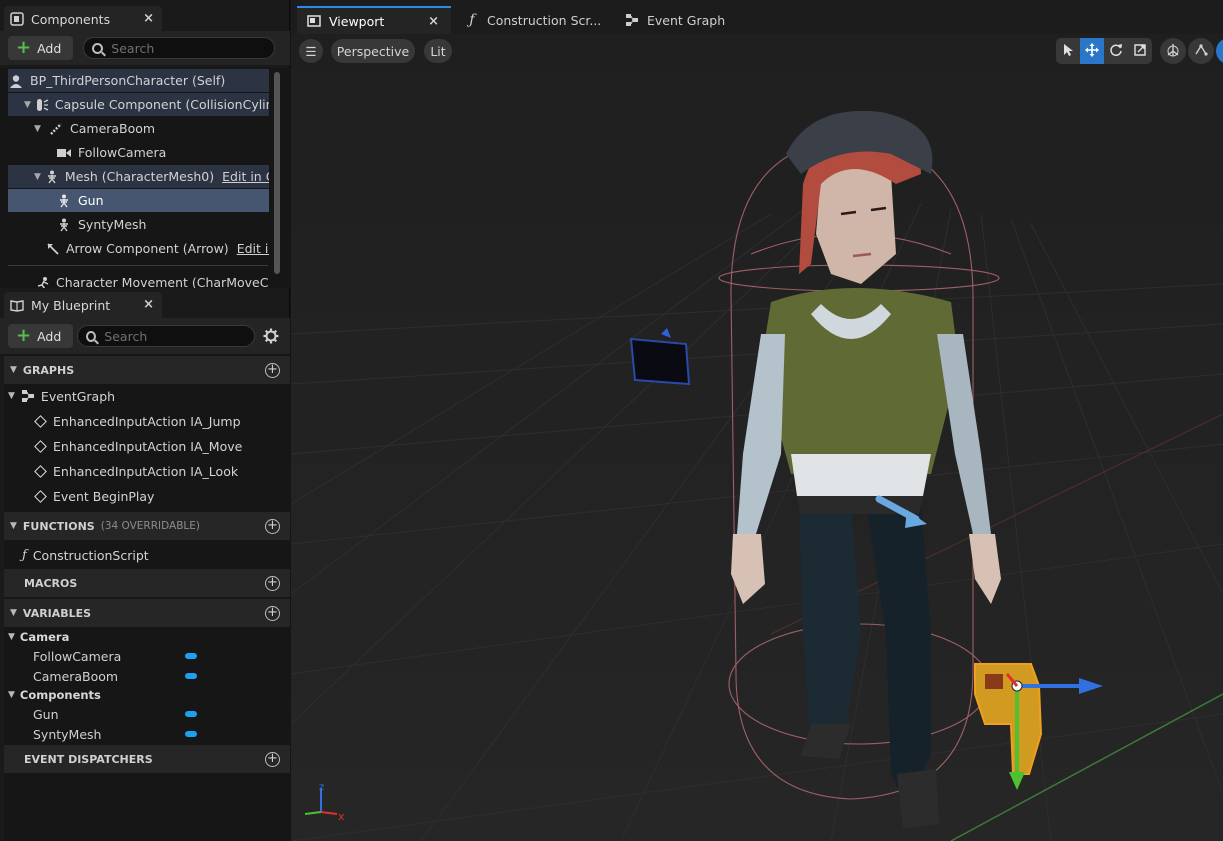  I want to click on components-search, so click(179, 48).